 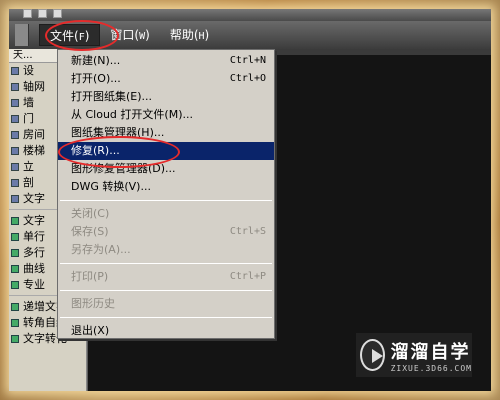 I want to click on menubar: 文件(F) 窗口(W) 帮助(H), so click(x=250, y=35).